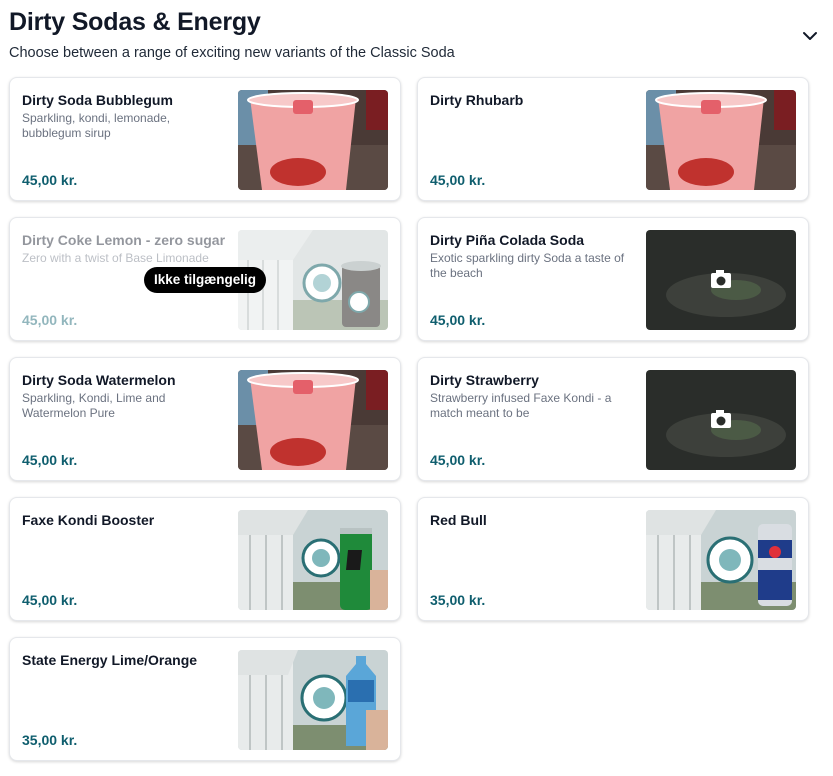 The image size is (833, 776). What do you see at coordinates (205, 699) in the screenshot?
I see `product-card: State Energy Lime/Orange 35,00 kr.` at bounding box center [205, 699].